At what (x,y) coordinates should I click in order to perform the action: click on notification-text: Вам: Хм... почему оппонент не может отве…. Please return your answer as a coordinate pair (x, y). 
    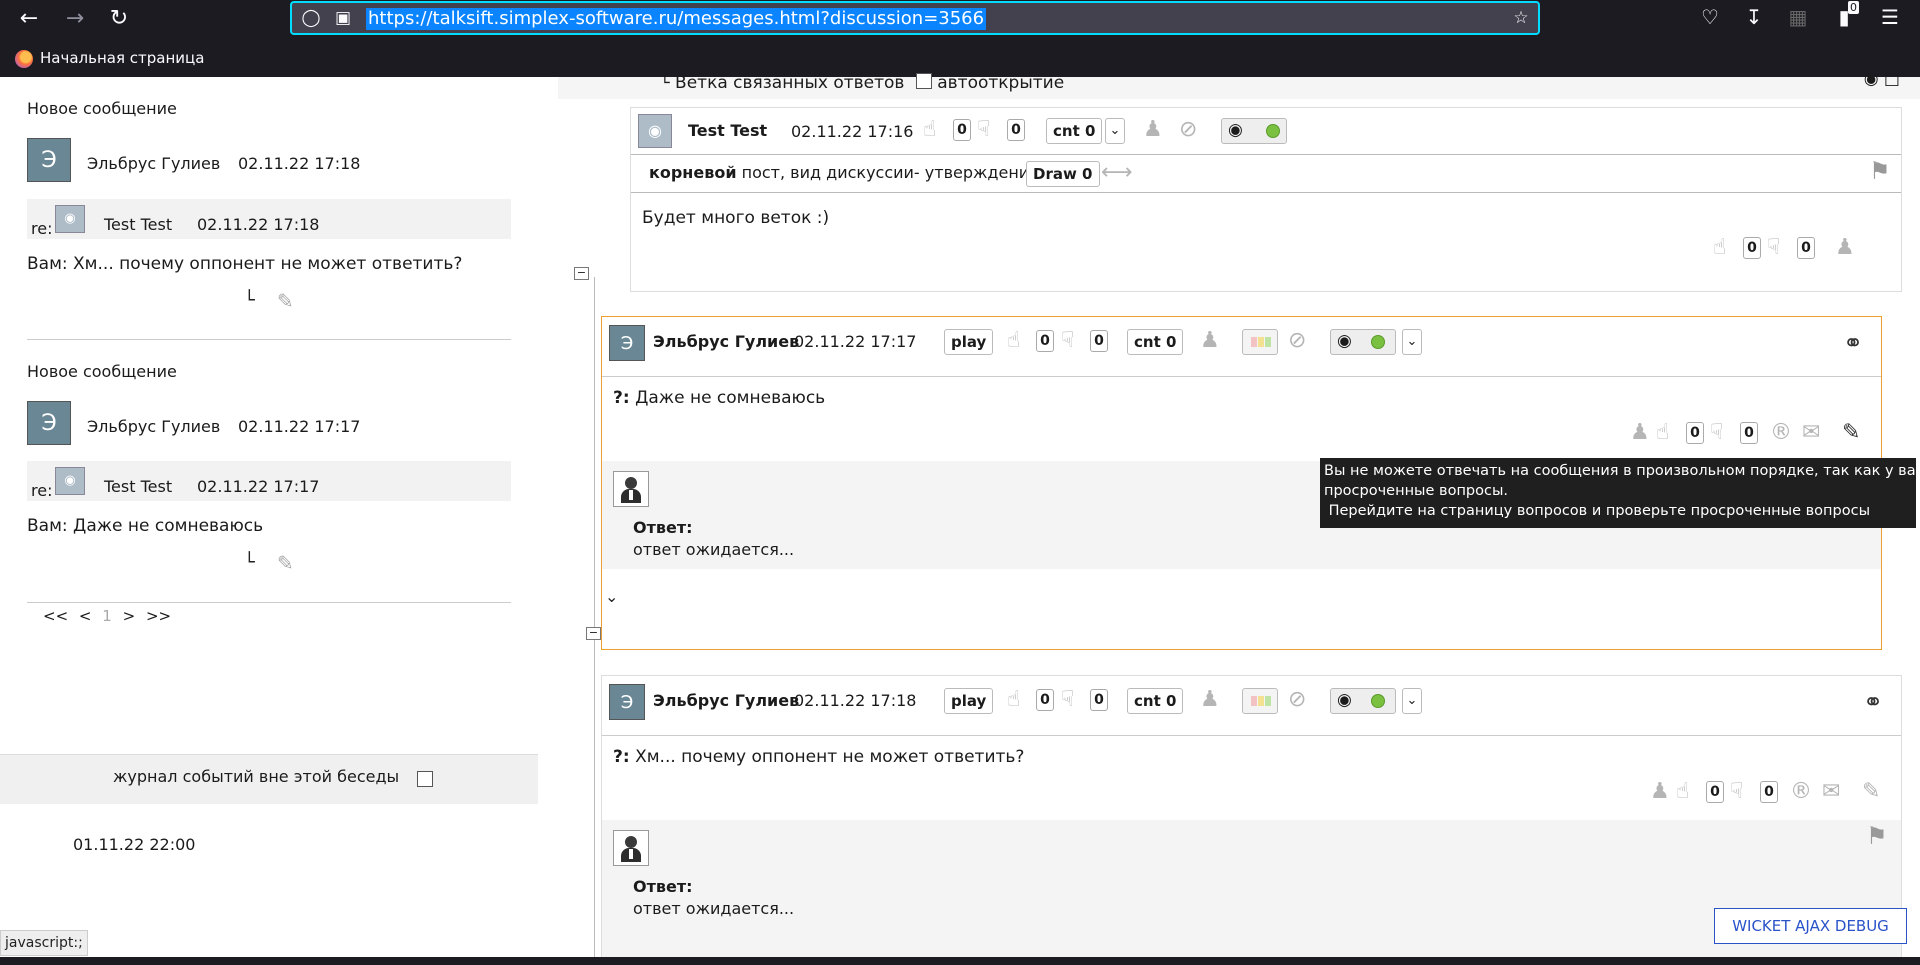
    Looking at the image, I should click on (244, 264).